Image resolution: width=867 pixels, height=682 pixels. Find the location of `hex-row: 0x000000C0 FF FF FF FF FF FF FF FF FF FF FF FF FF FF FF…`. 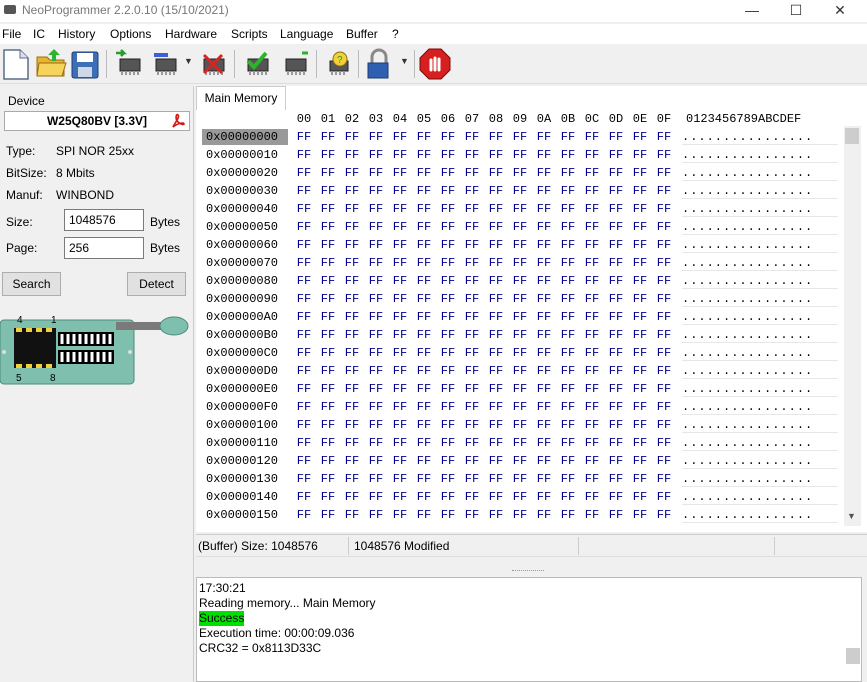

hex-row: 0x000000C0 FF FF FF FF FF FF FF FF FF FF FF FF FF FF FF… is located at coordinates (520, 353).